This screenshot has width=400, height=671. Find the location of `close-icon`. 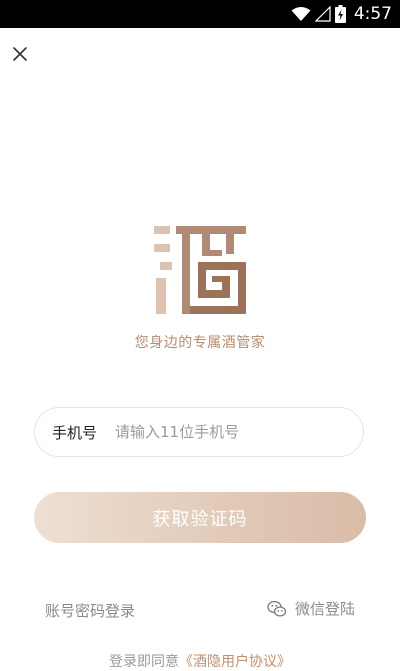

close-icon is located at coordinates (20, 54).